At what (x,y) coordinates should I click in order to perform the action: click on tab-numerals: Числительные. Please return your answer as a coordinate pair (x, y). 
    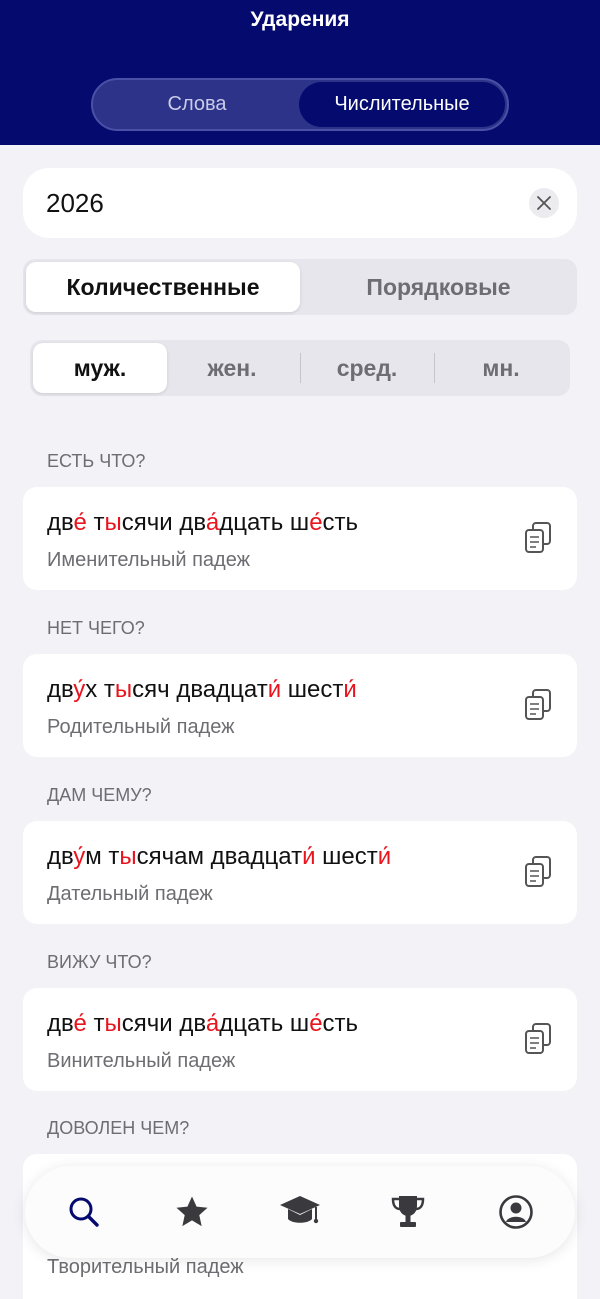
    Looking at the image, I should click on (402, 104).